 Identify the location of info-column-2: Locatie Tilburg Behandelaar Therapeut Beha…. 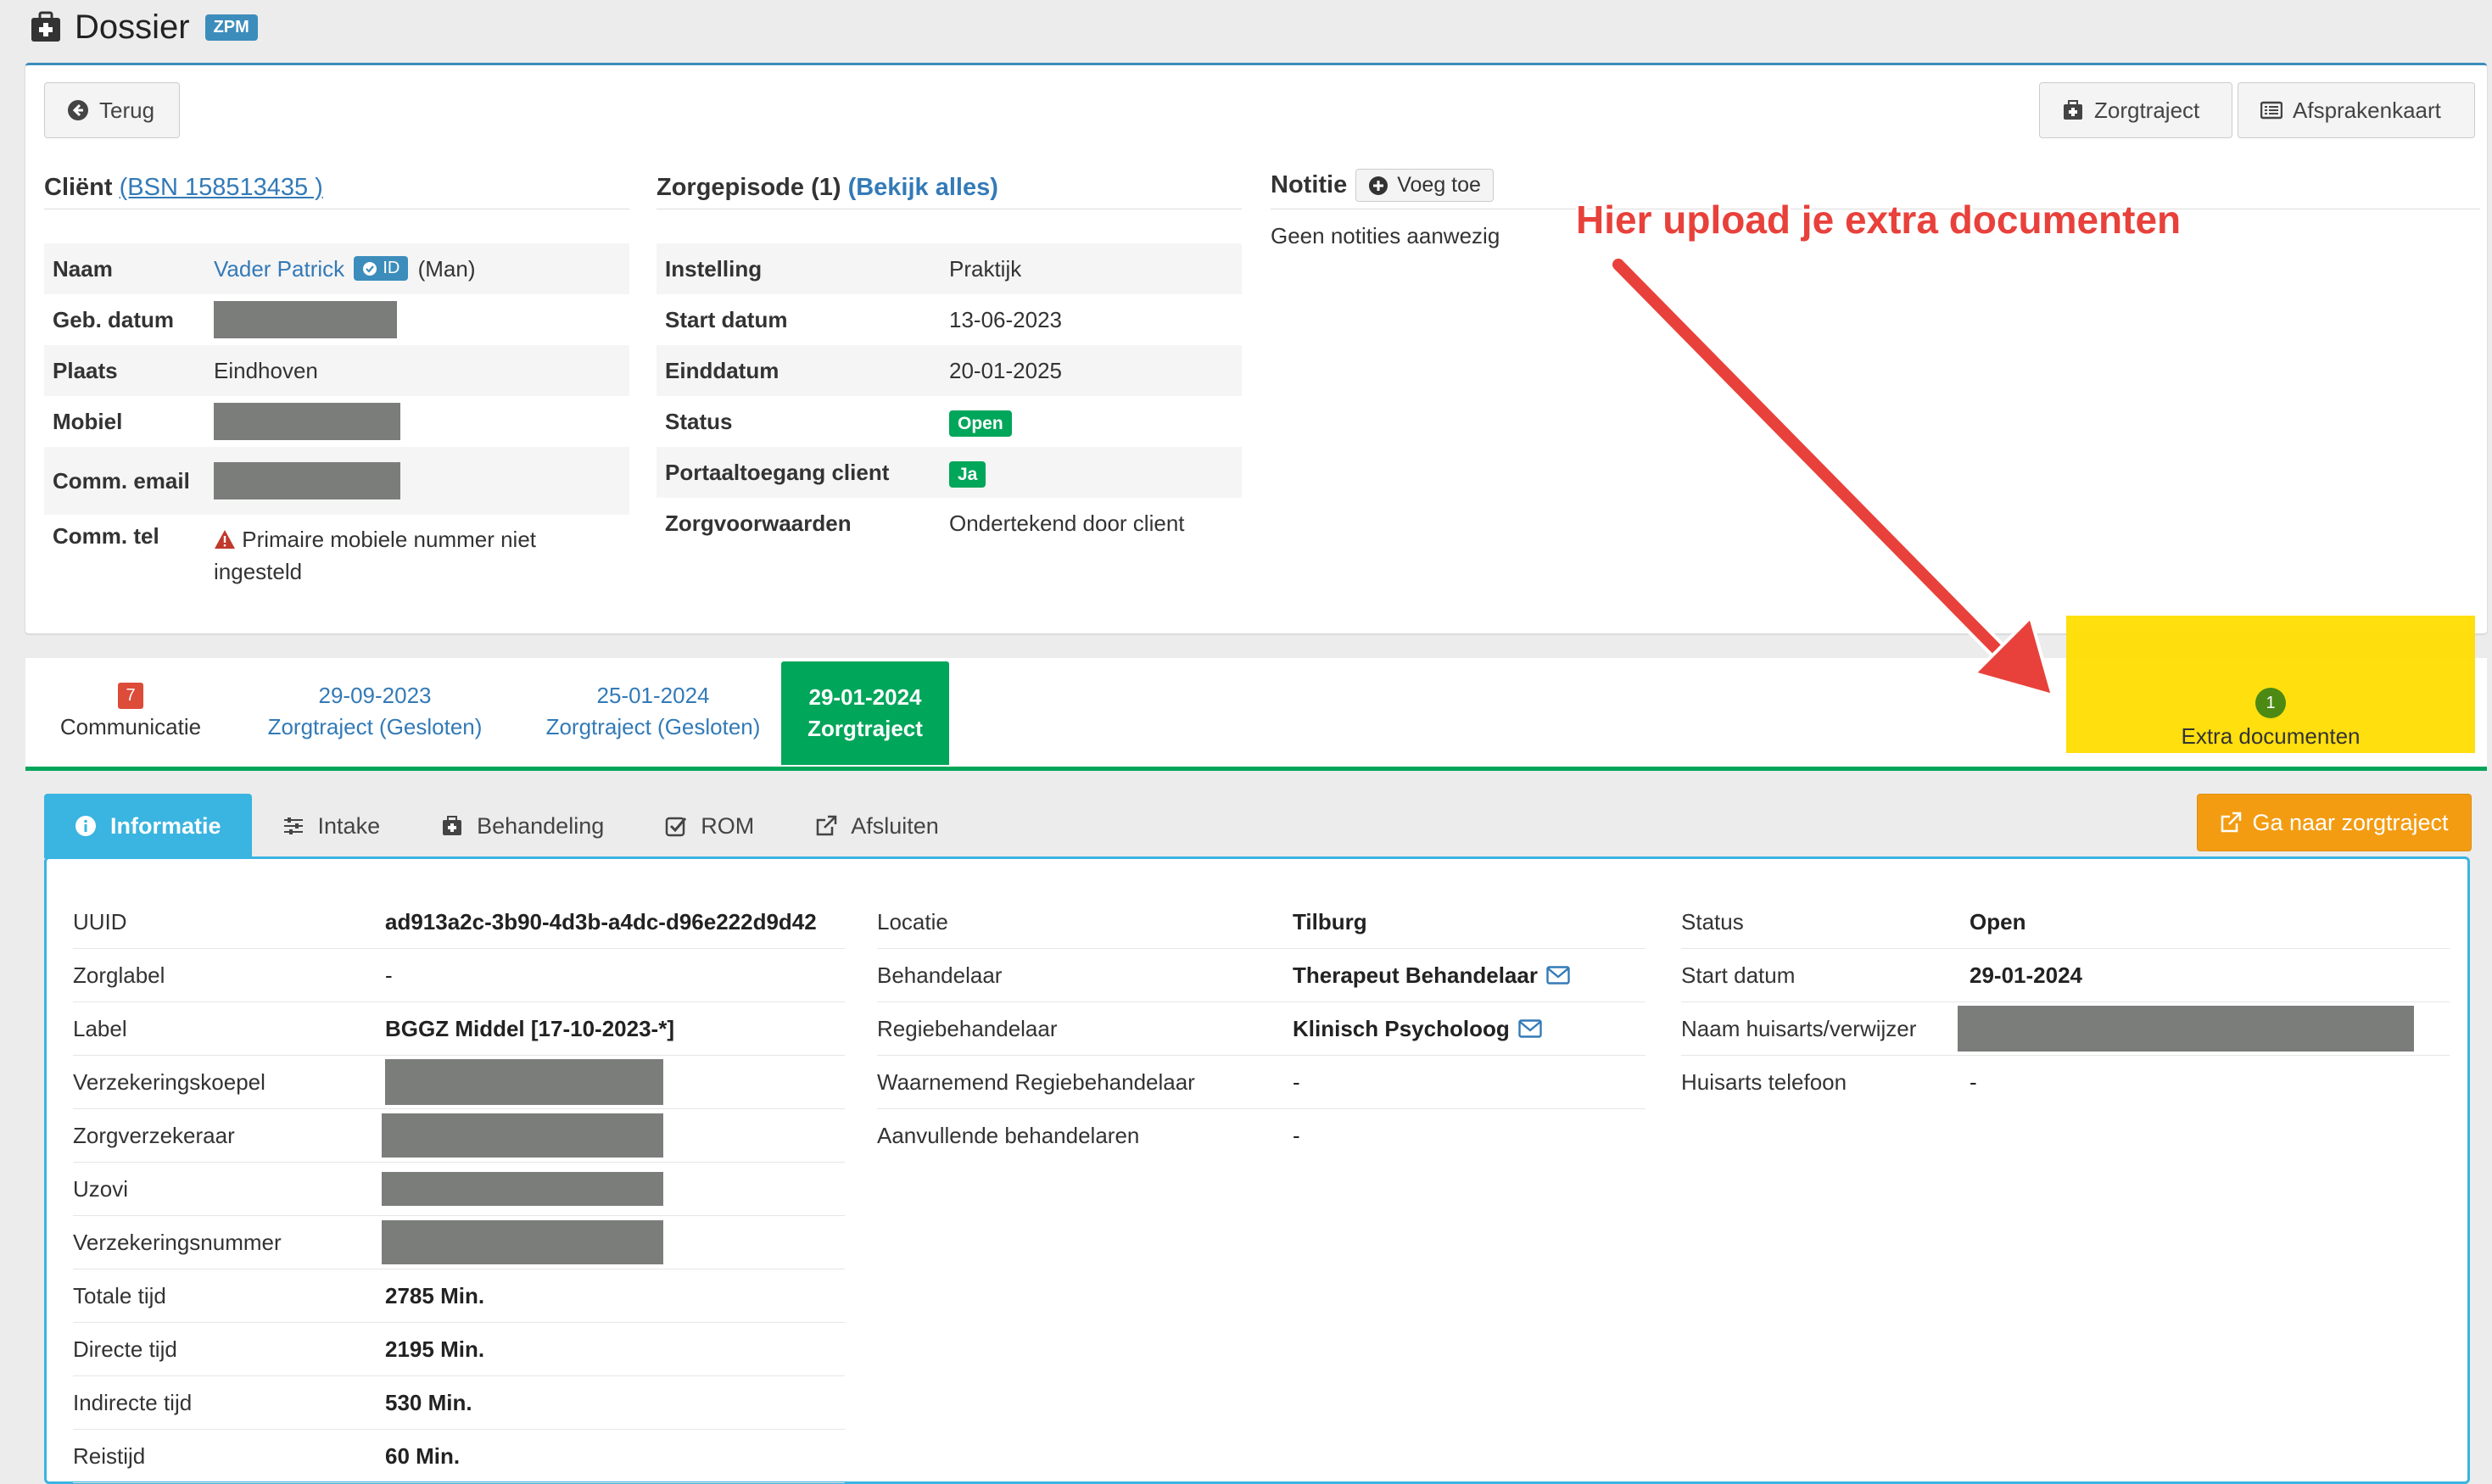
(1261, 1028).